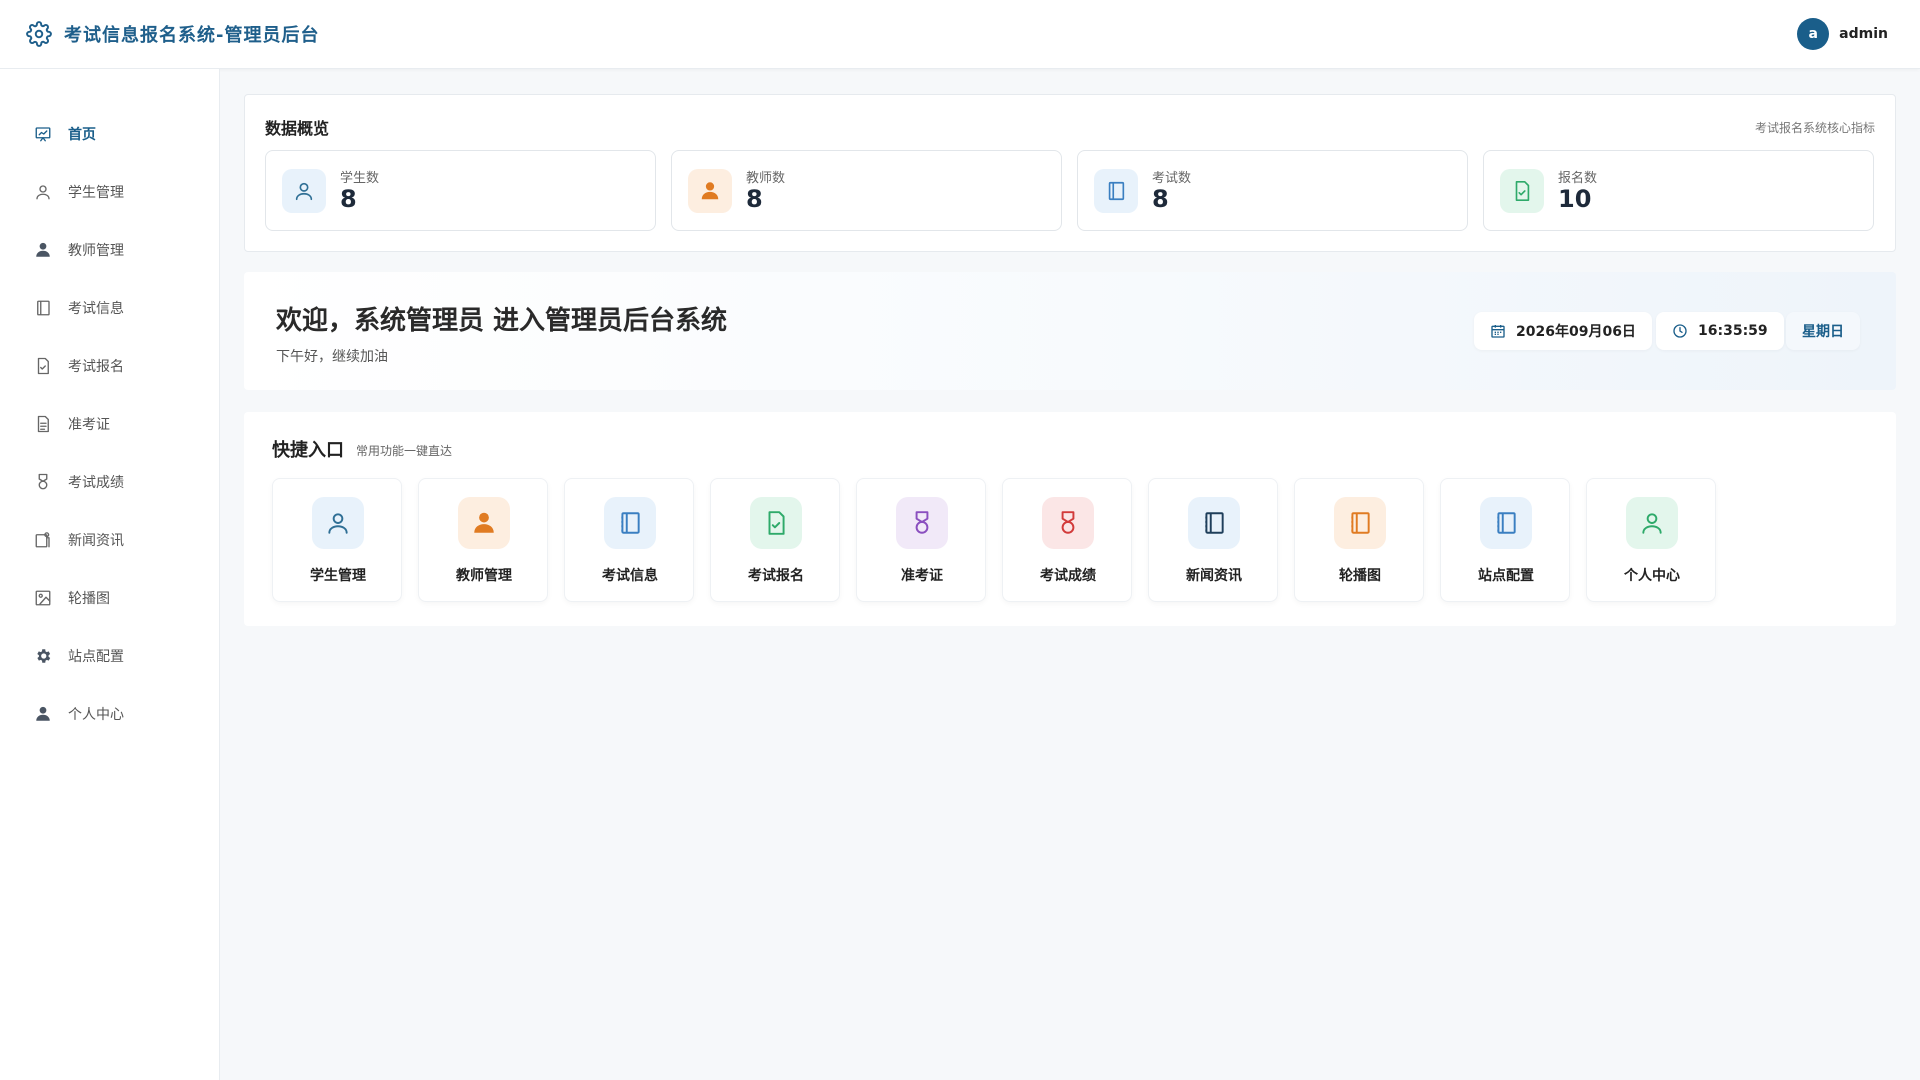  What do you see at coordinates (43, 714) in the screenshot?
I see `user-filled-icon` at bounding box center [43, 714].